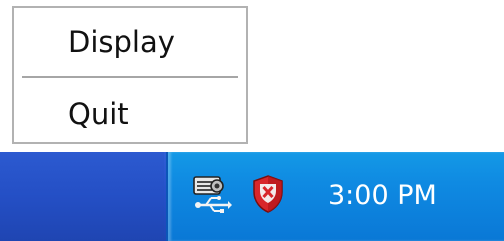 The image size is (504, 241). I want to click on quit-menu-item-label: Quit, so click(98, 114).